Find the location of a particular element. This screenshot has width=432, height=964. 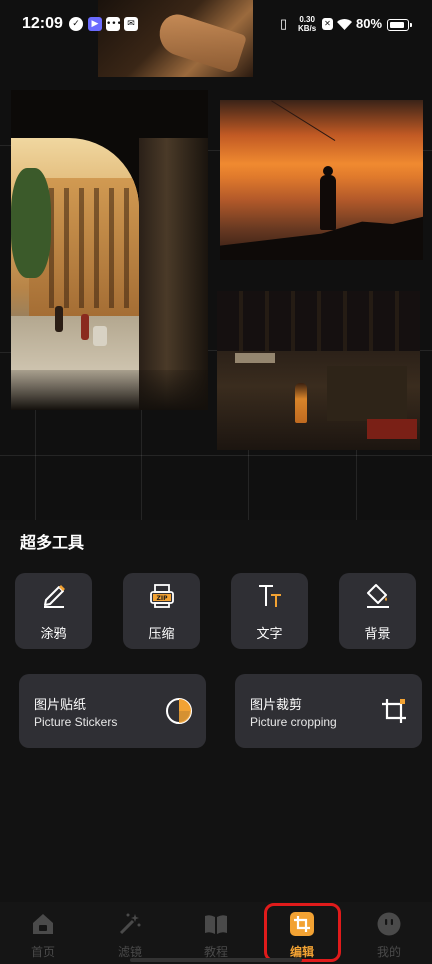

wifi-icon is located at coordinates (344, 24).